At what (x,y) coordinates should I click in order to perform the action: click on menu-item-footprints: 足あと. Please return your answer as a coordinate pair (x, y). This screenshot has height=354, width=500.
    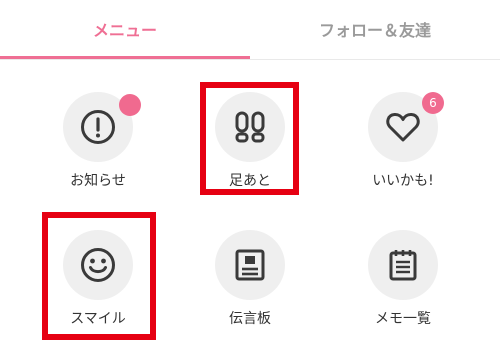
    Looking at the image, I should click on (250, 151).